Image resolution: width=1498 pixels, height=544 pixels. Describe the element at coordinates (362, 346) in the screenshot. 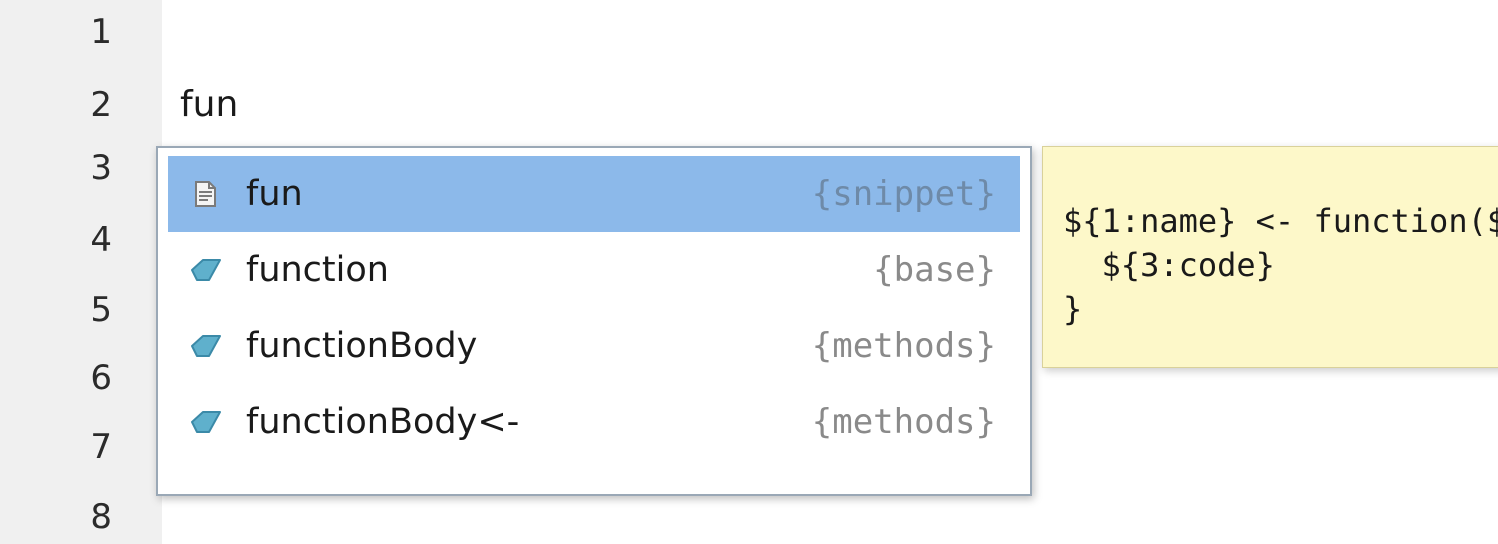

I see `completion-item-name: functionBody` at that location.